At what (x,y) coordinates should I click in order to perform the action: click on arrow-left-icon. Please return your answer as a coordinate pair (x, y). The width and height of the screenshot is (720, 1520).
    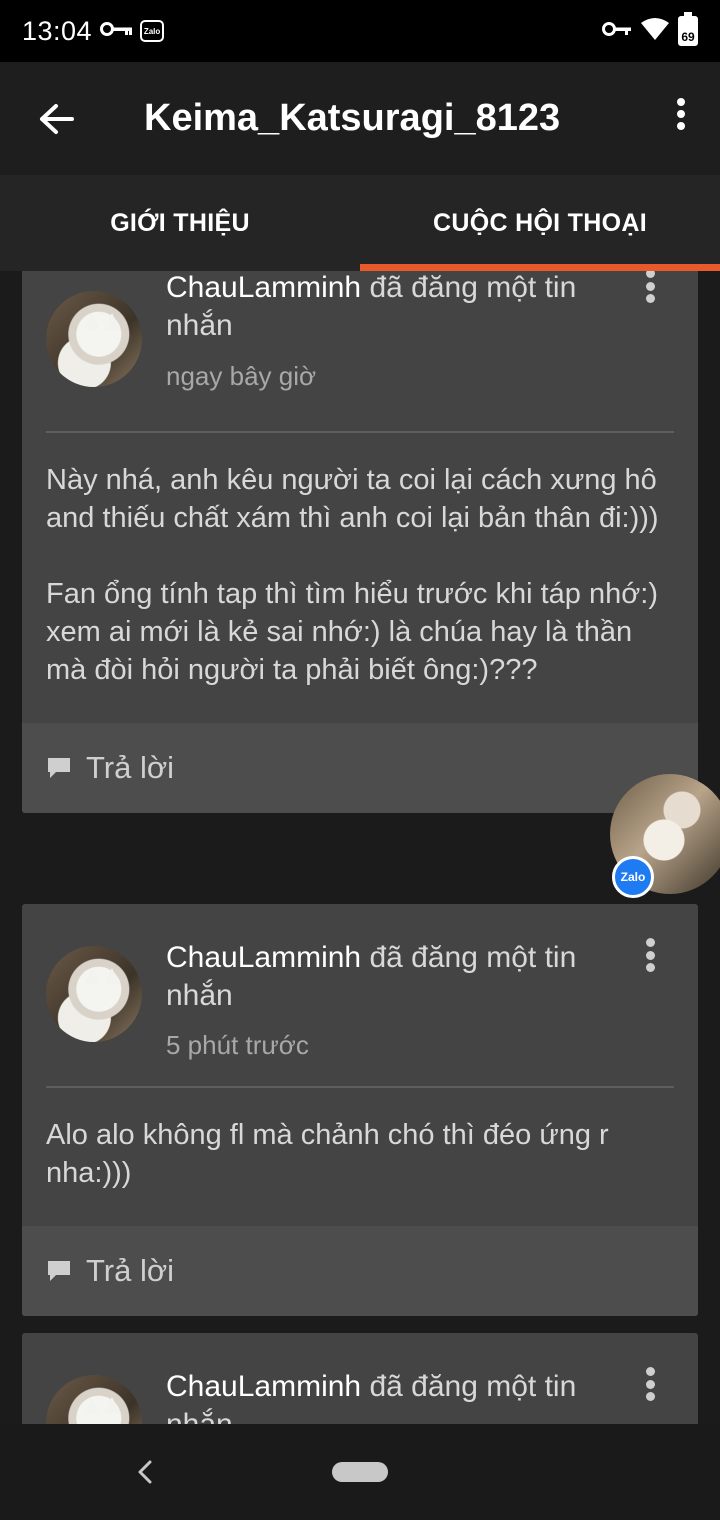
    Looking at the image, I should click on (57, 118).